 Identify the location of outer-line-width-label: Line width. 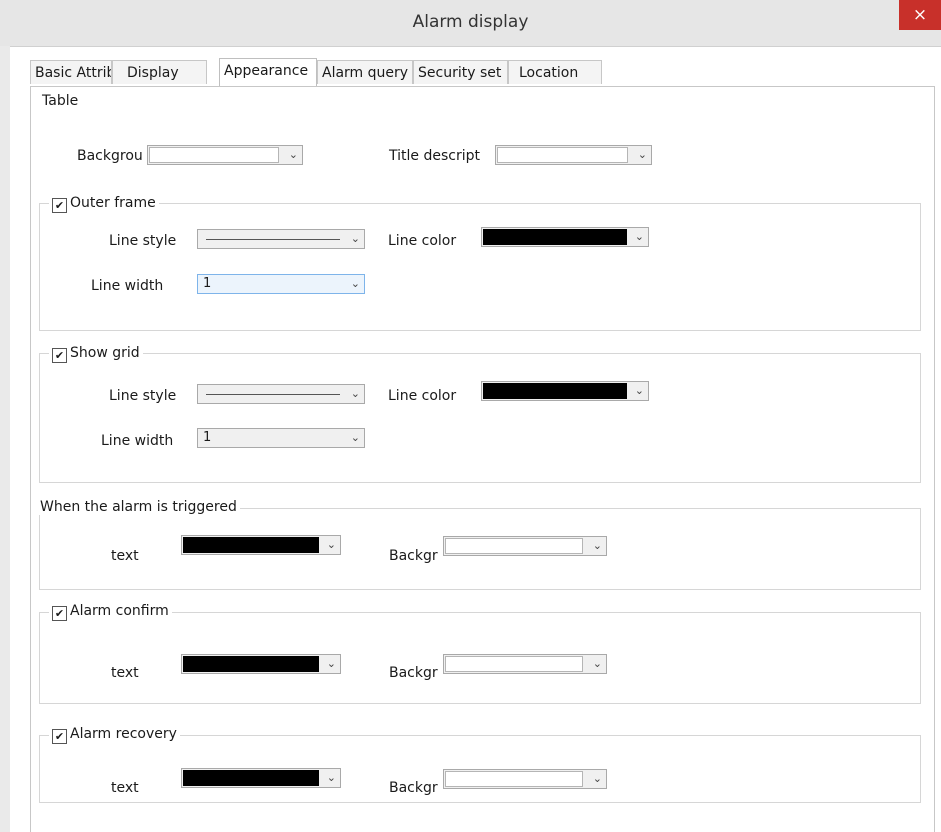
(127, 286).